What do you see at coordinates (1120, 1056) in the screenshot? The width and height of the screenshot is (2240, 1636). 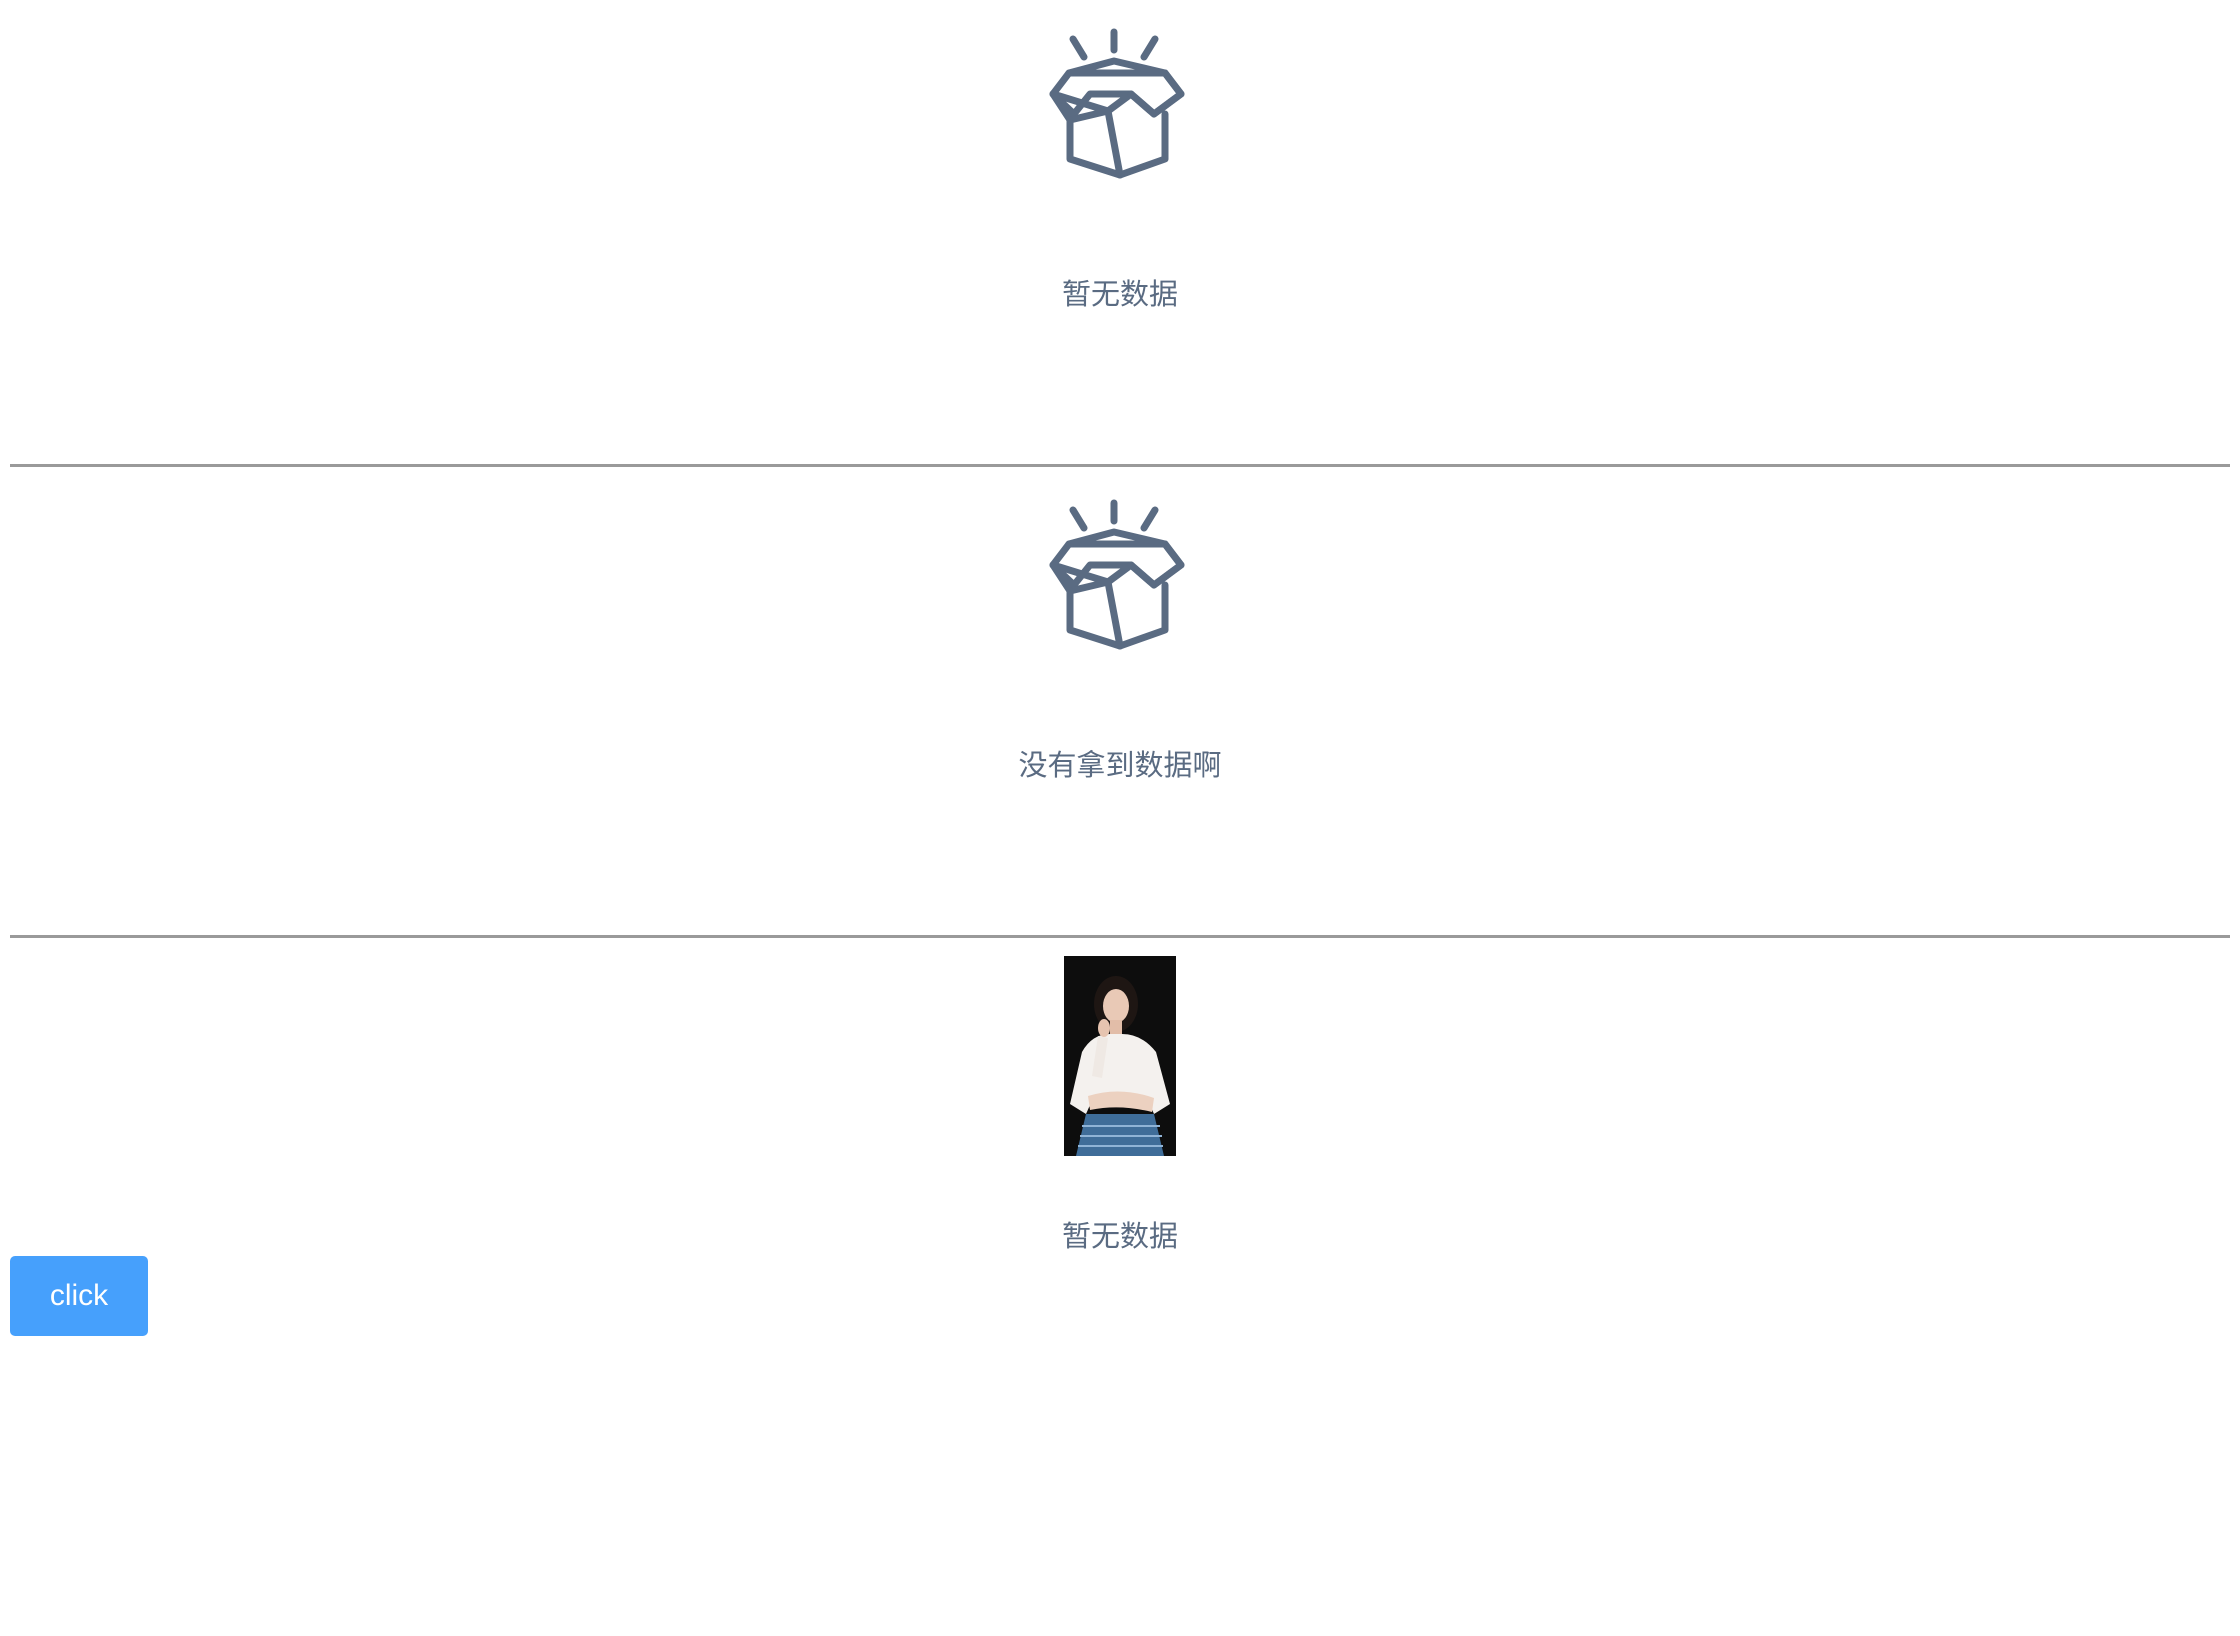 I see `portrait-photo` at bounding box center [1120, 1056].